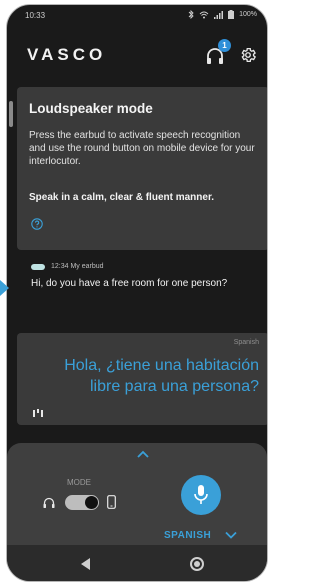 The width and height of the screenshot is (320, 583). What do you see at coordinates (219, 14) in the screenshot?
I see `signal-icon` at bounding box center [219, 14].